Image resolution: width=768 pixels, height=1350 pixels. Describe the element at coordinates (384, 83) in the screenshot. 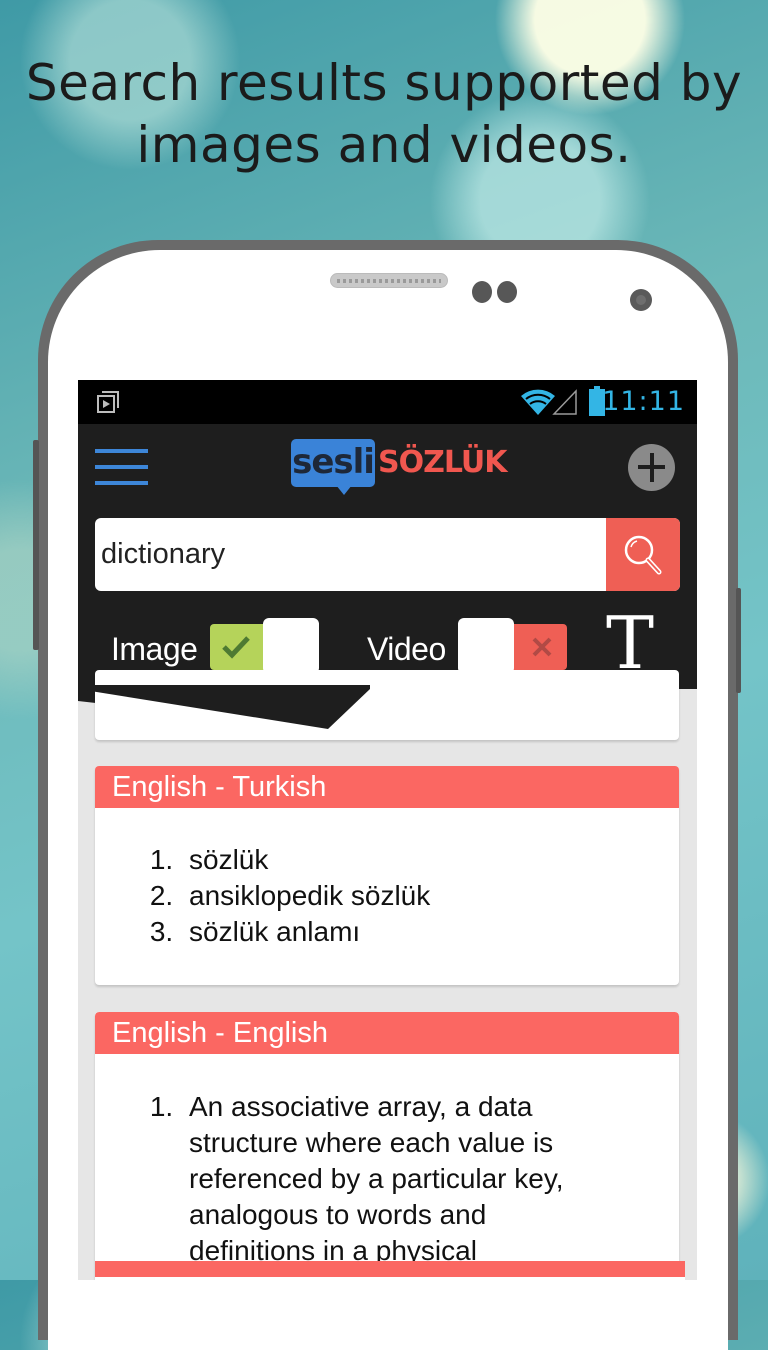

I see `headline-line-1: Search results supported by` at that location.